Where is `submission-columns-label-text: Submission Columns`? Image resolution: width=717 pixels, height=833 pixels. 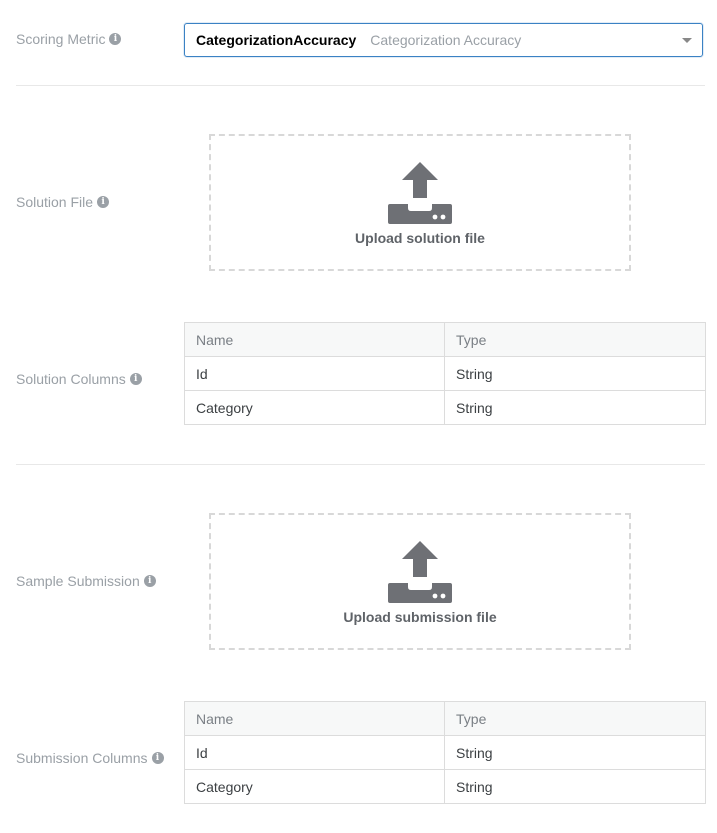
submission-columns-label-text: Submission Columns is located at coordinates (82, 758).